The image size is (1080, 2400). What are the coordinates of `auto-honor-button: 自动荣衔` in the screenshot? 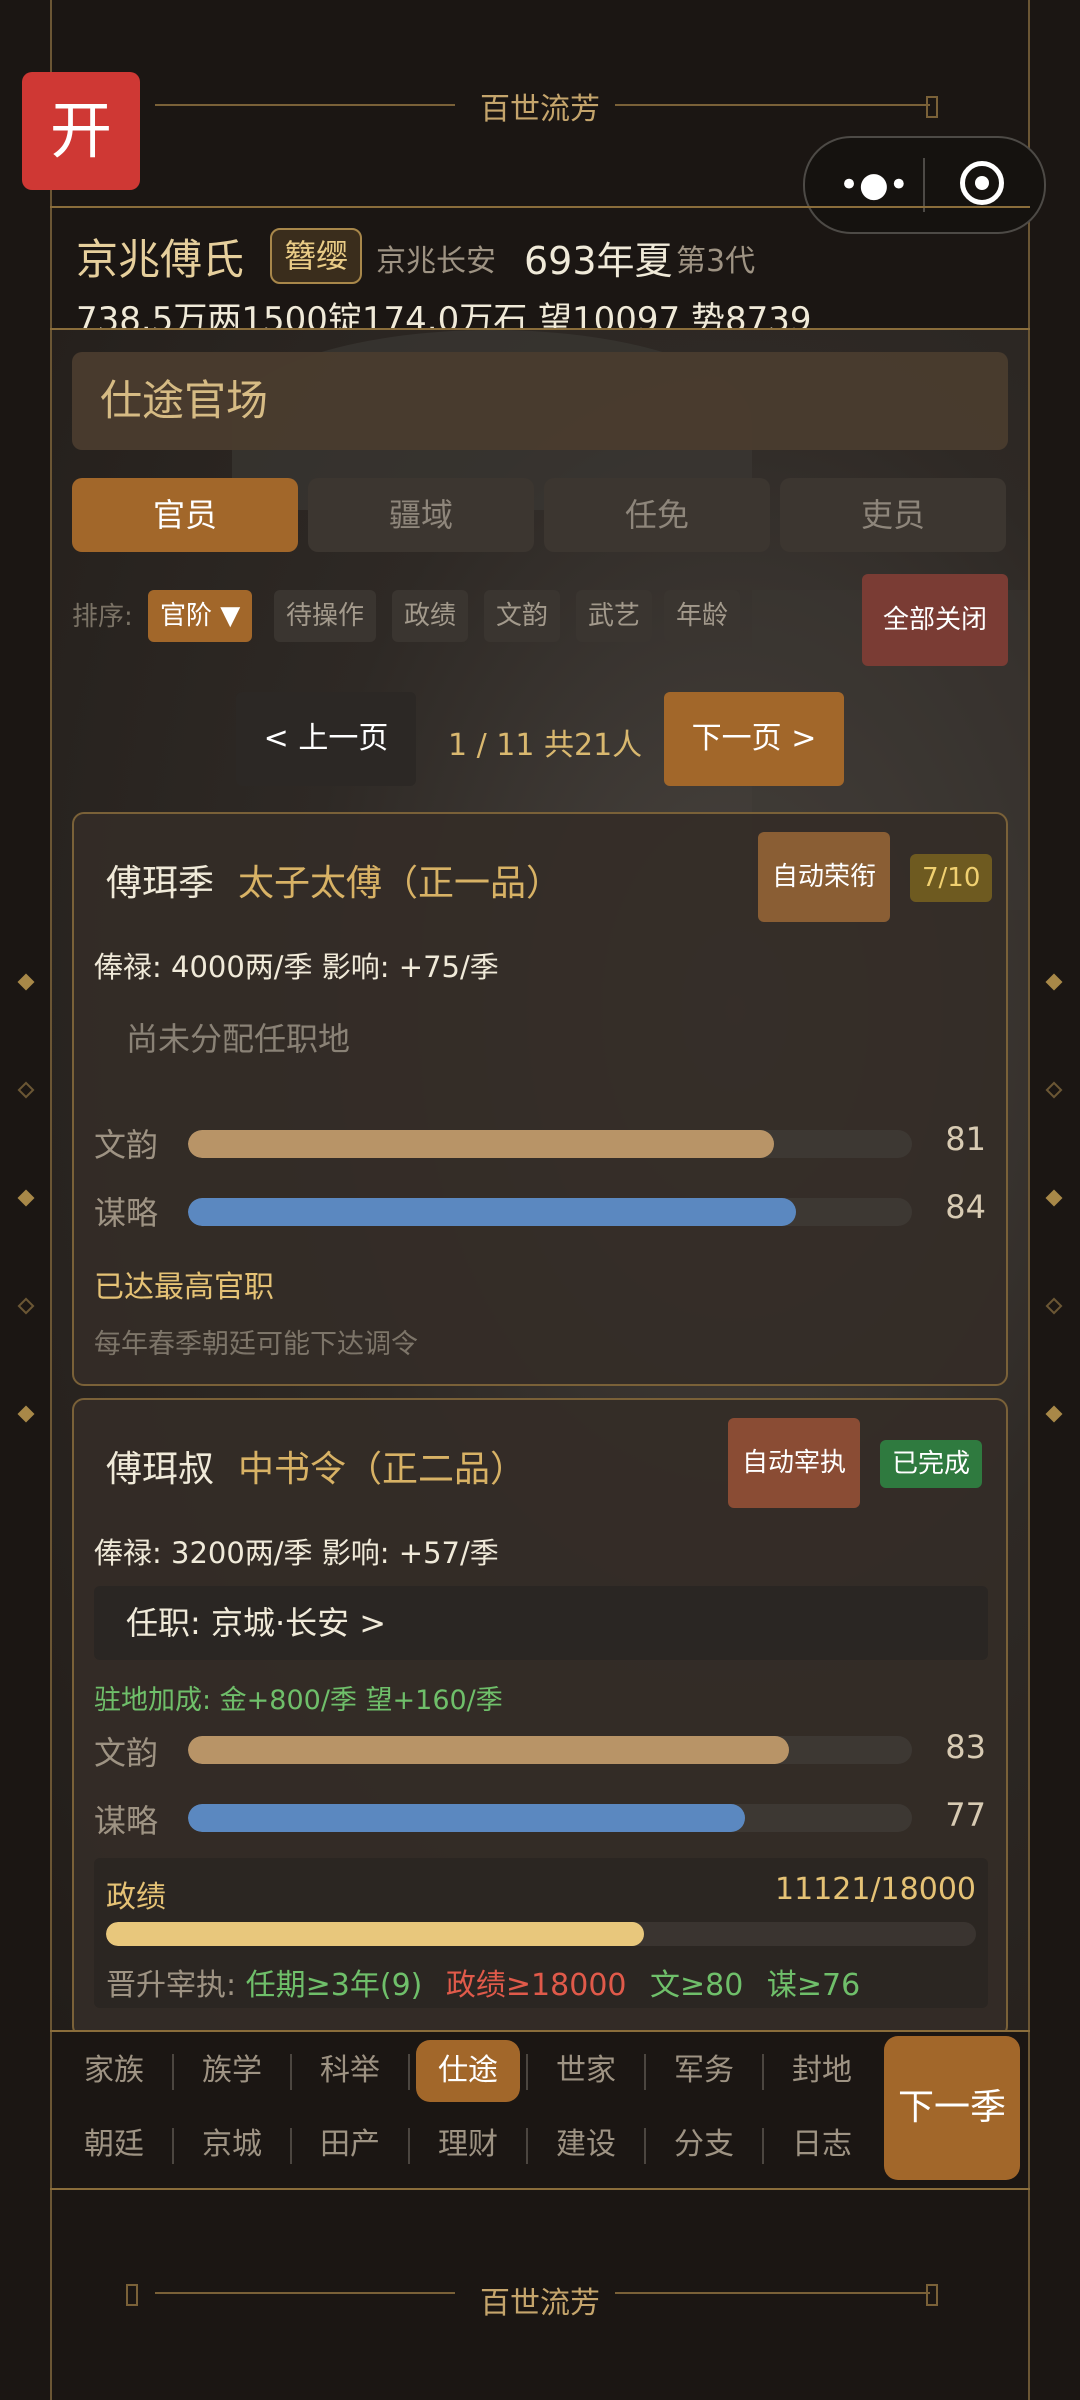 It's located at (824, 877).